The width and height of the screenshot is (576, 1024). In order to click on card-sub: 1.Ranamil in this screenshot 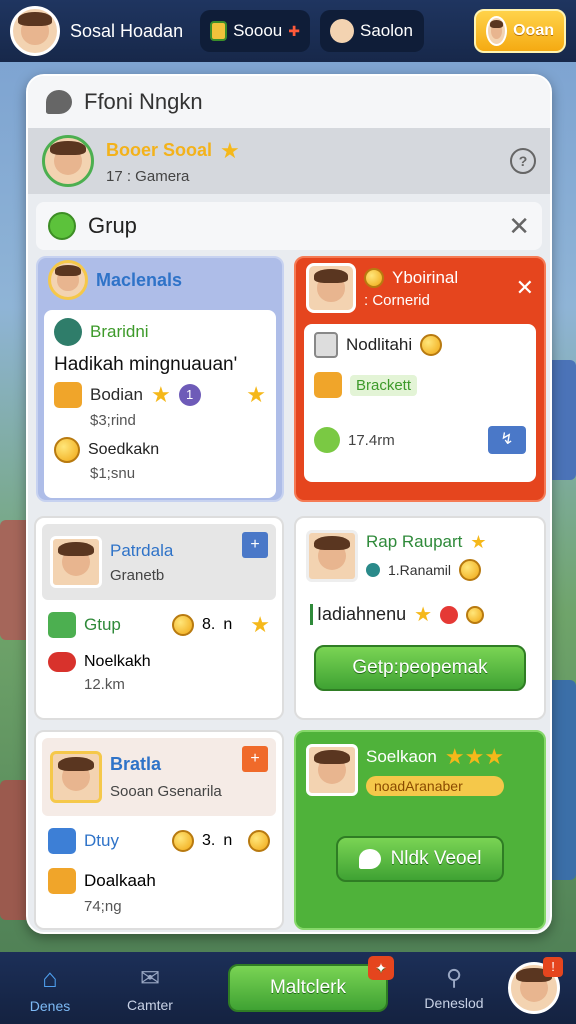, I will do `click(420, 569)`.